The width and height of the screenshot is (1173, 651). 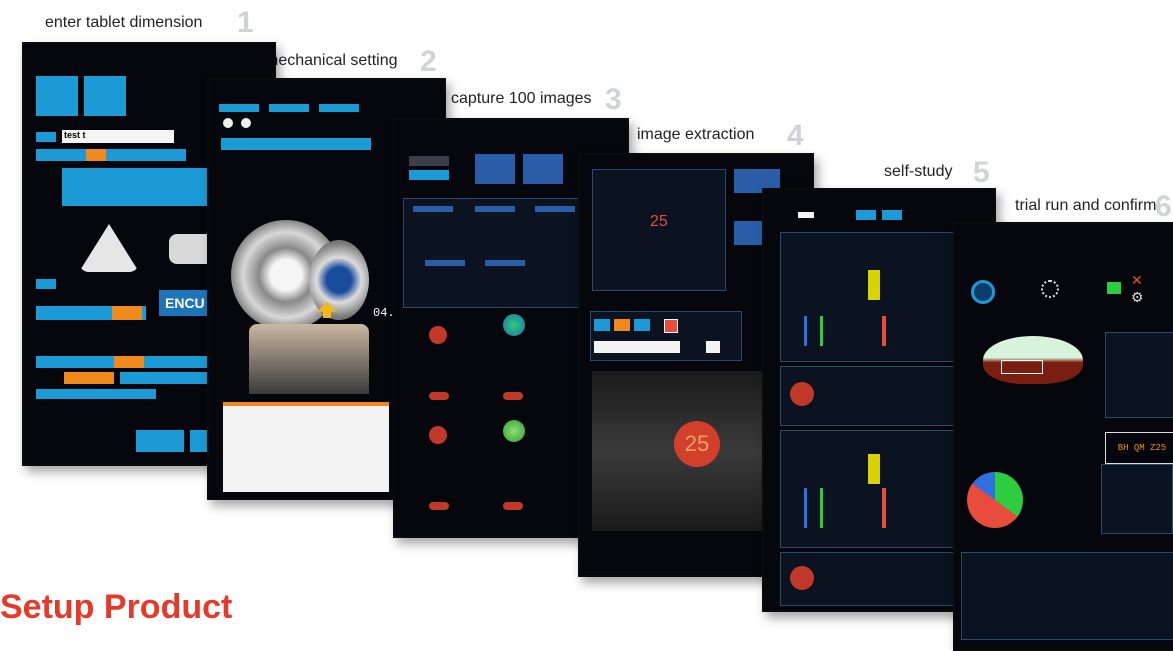 What do you see at coordinates (696, 134) in the screenshot?
I see `step-4-label: image extraction` at bounding box center [696, 134].